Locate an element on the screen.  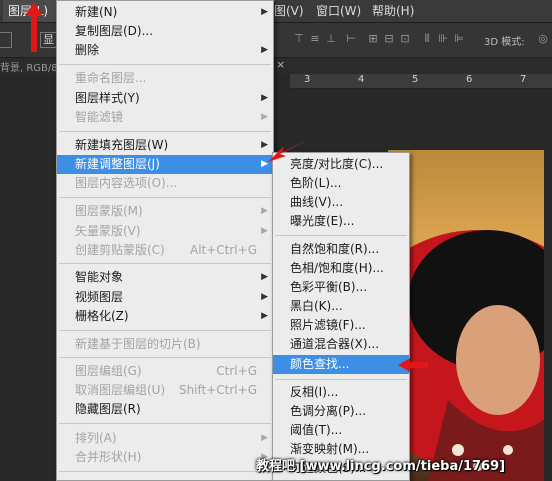
menu-item-video-layer: 视频图层 ▶ is located at coordinates (165, 297).